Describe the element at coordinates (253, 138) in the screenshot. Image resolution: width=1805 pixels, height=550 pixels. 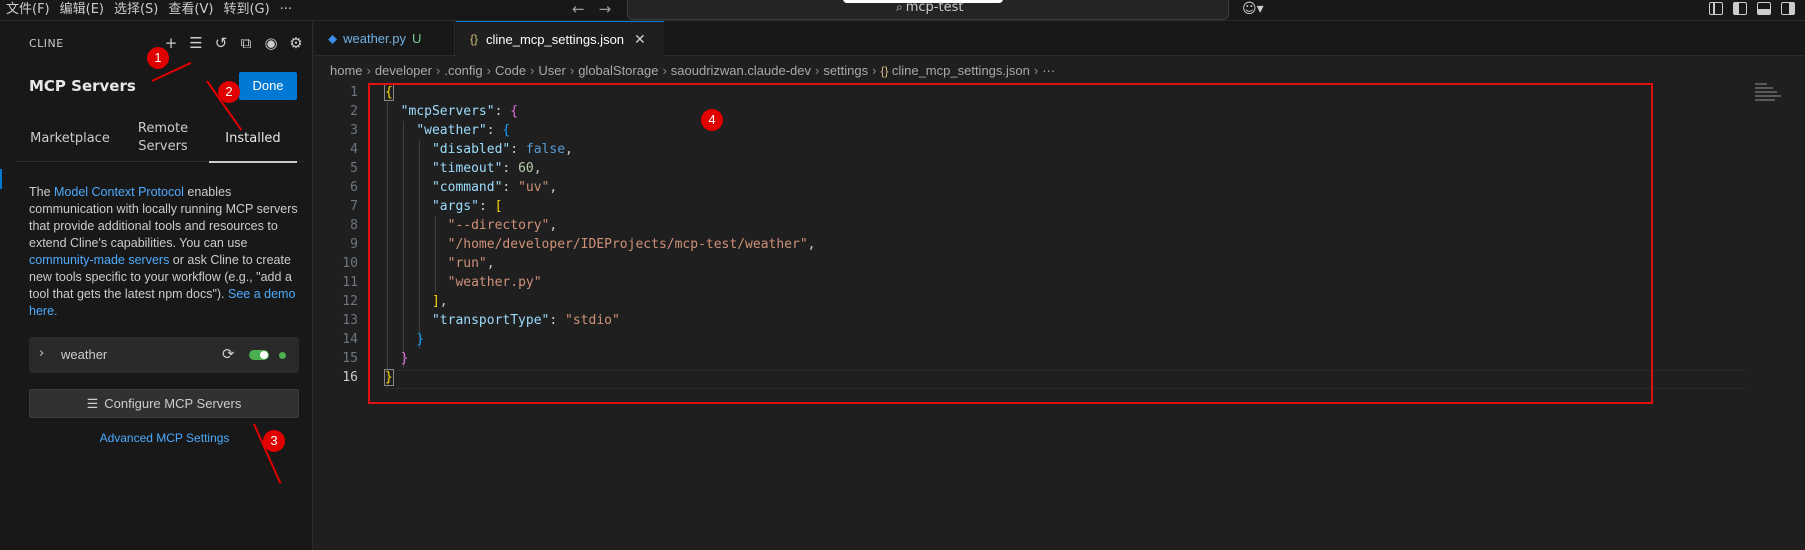
I see `tab-installed: Installed` at that location.